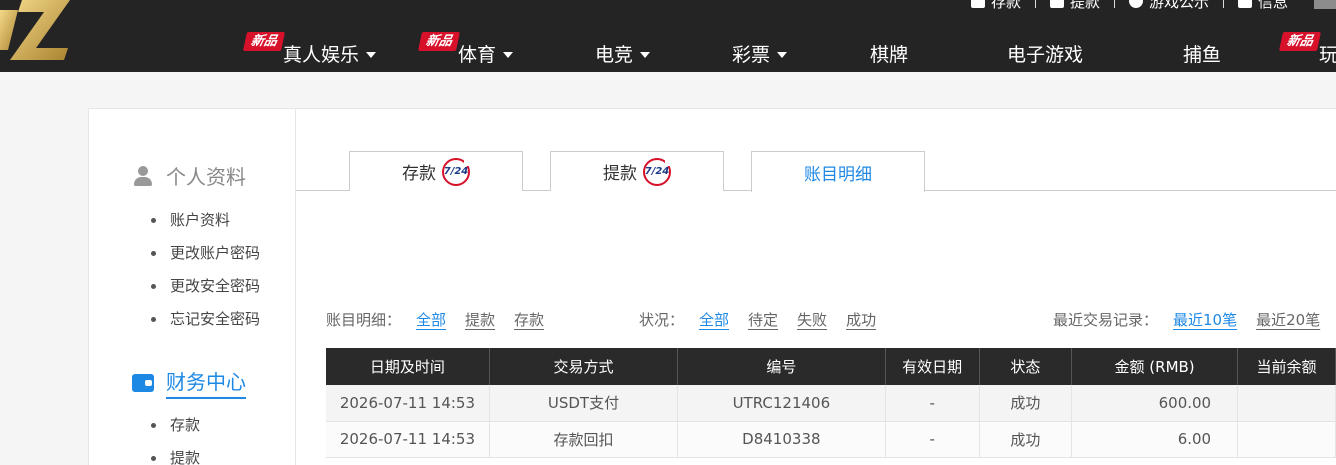  What do you see at coordinates (175, 430) in the screenshot?
I see `sidebar-item-deposit: 存款` at bounding box center [175, 430].